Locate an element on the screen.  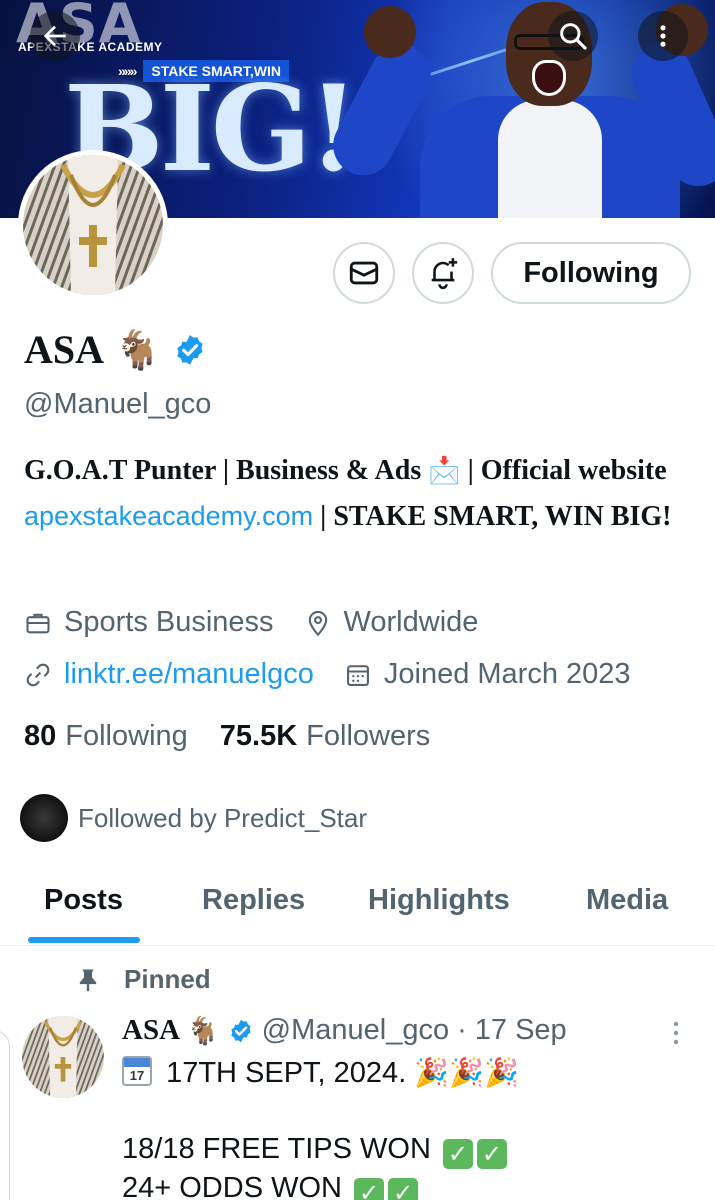
back-button is located at coordinates (55, 36).